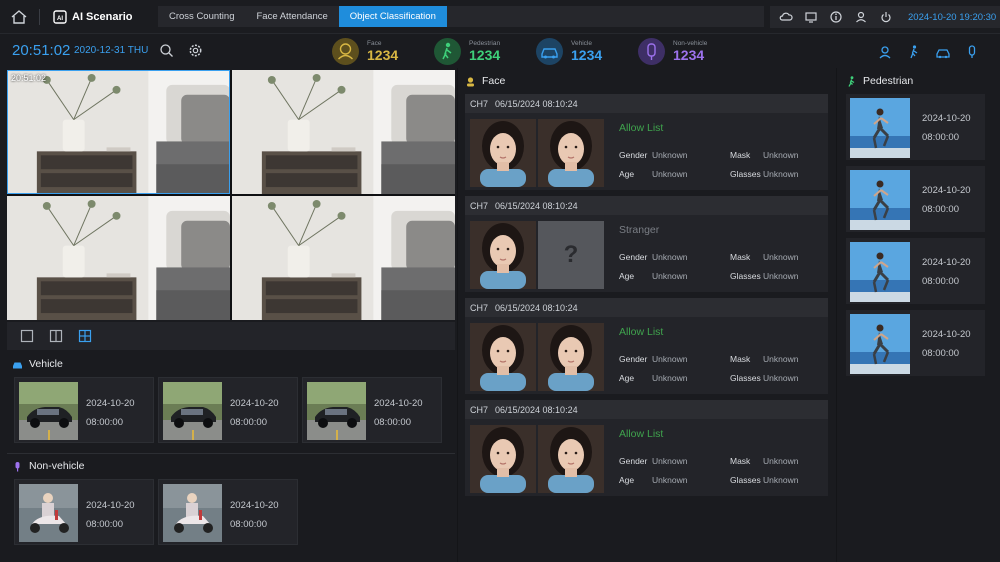  What do you see at coordinates (670, 276) in the screenshot?
I see `age-value: Unknown` at bounding box center [670, 276].